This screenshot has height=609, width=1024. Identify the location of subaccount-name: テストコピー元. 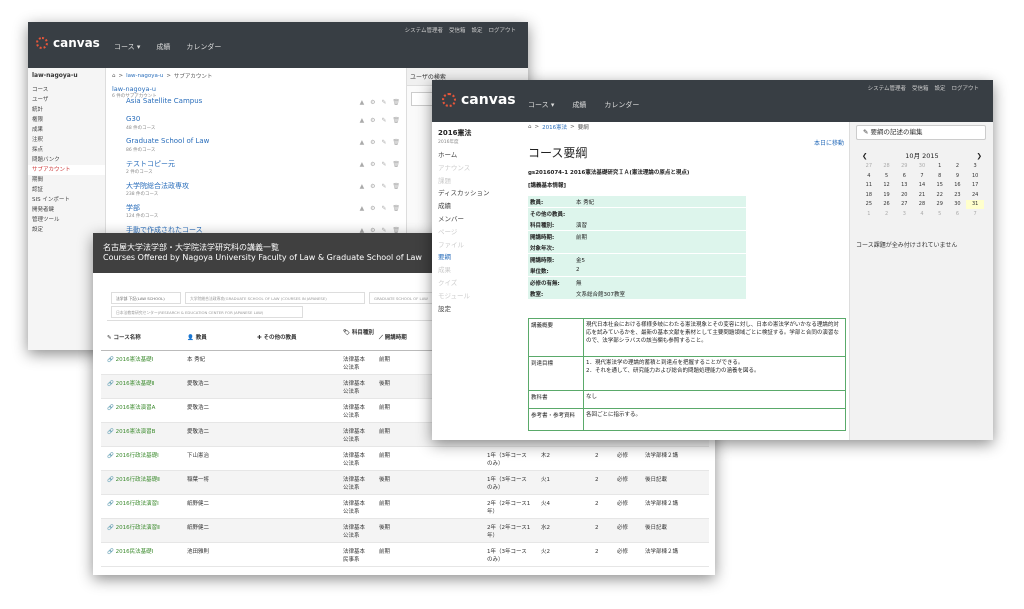
(150, 164).